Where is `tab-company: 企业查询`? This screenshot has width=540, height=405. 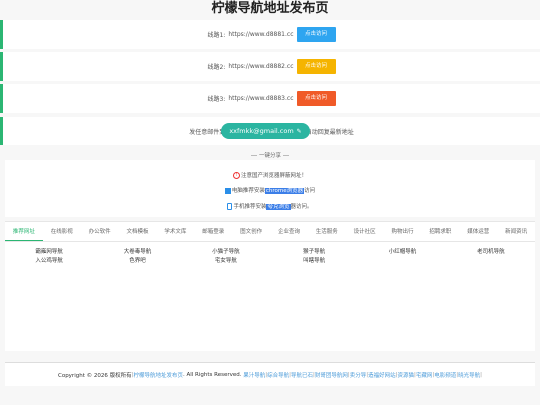 tab-company: 企业查询 is located at coordinates (289, 231).